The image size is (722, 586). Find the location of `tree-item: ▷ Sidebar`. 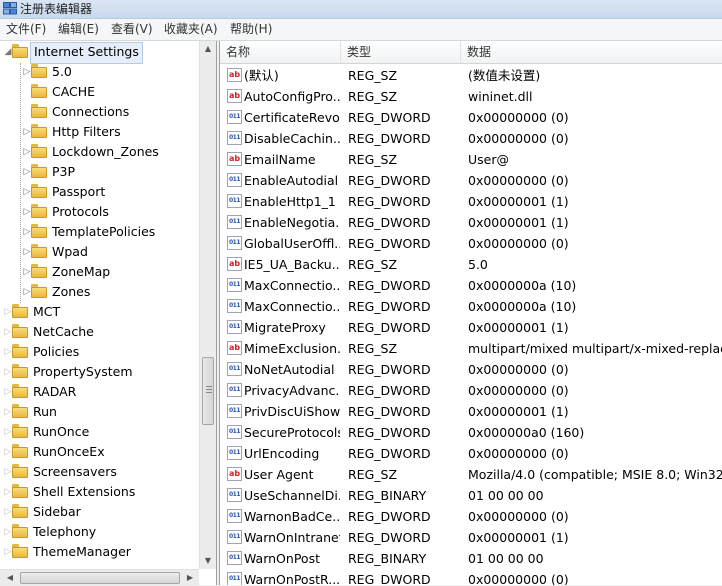

tree-item: ▷ Sidebar is located at coordinates (98, 512).